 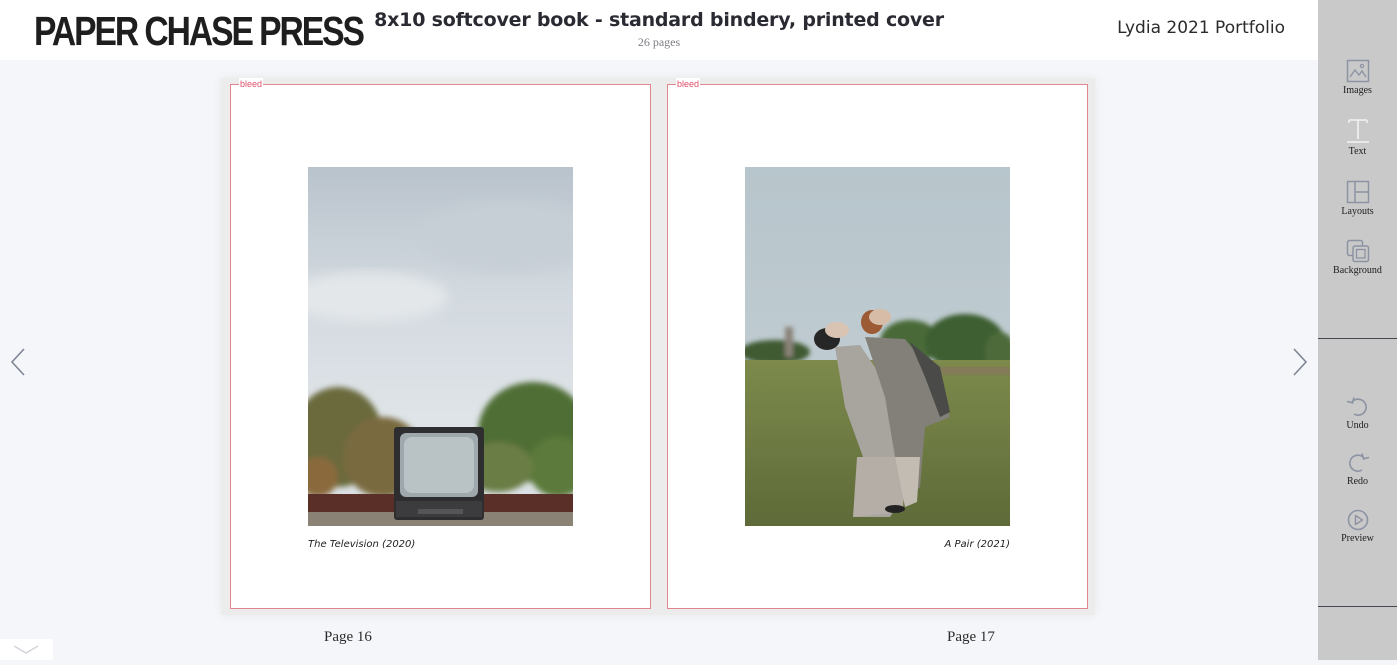 What do you see at coordinates (1357, 251) in the screenshot?
I see `background-icon` at bounding box center [1357, 251].